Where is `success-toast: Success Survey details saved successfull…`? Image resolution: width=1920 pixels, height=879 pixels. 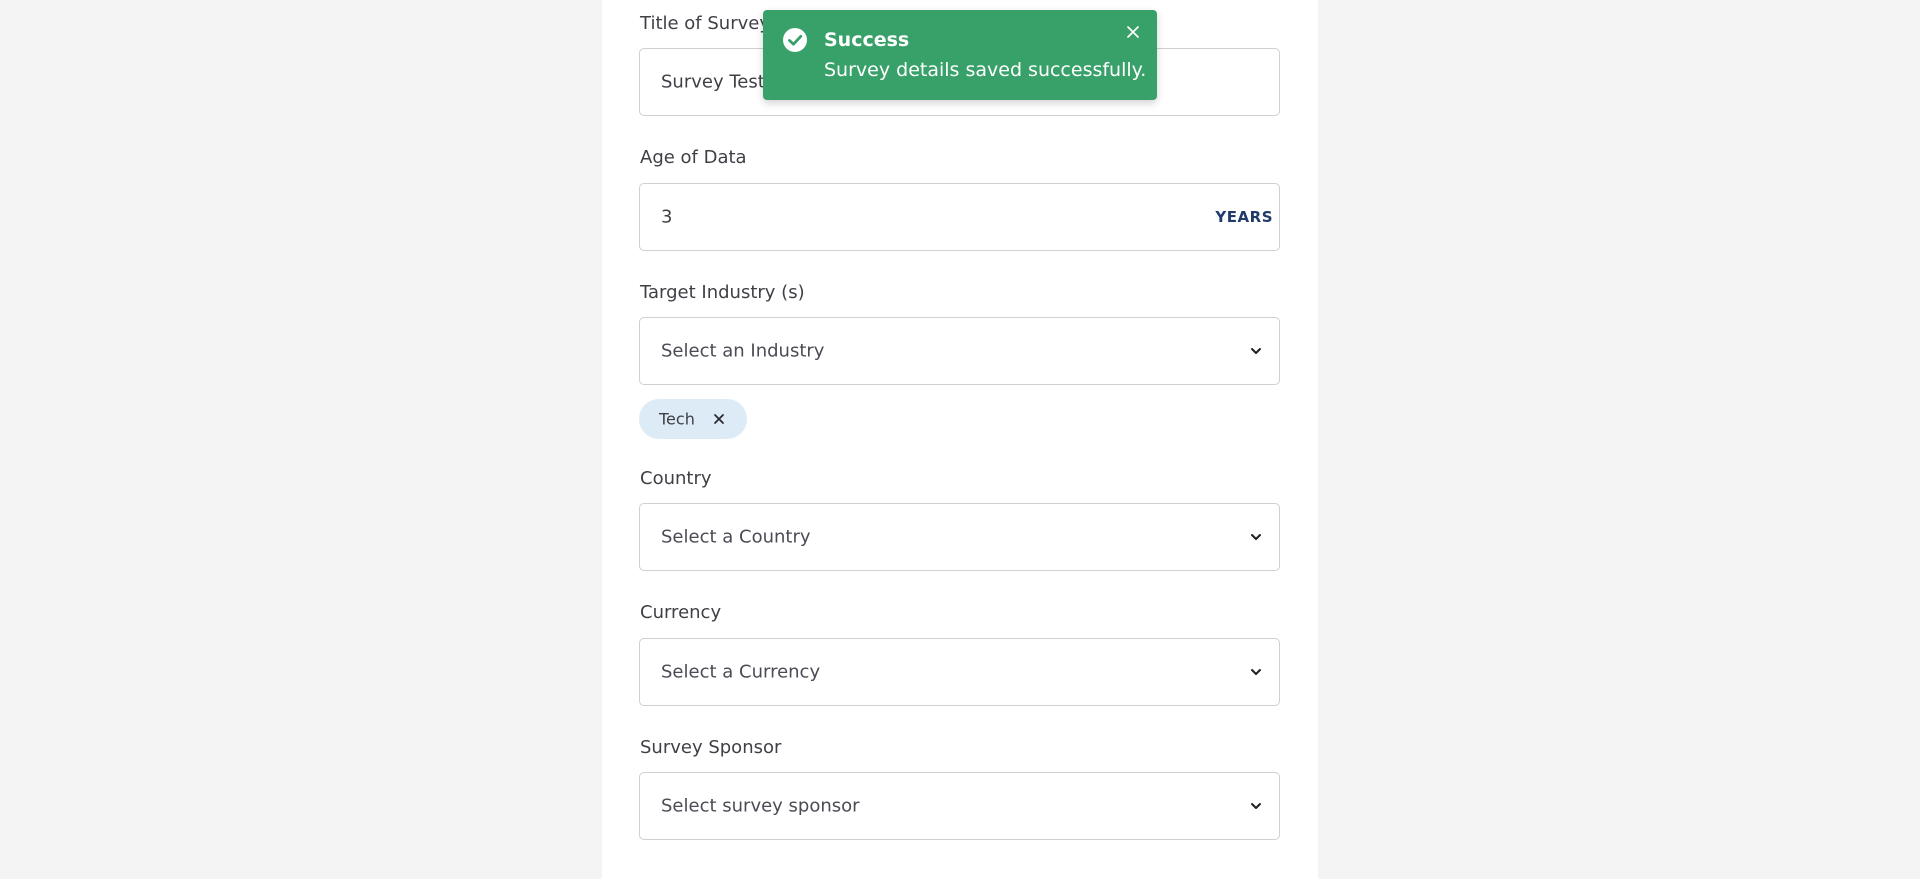 success-toast: Success Survey details saved successfull… is located at coordinates (960, 55).